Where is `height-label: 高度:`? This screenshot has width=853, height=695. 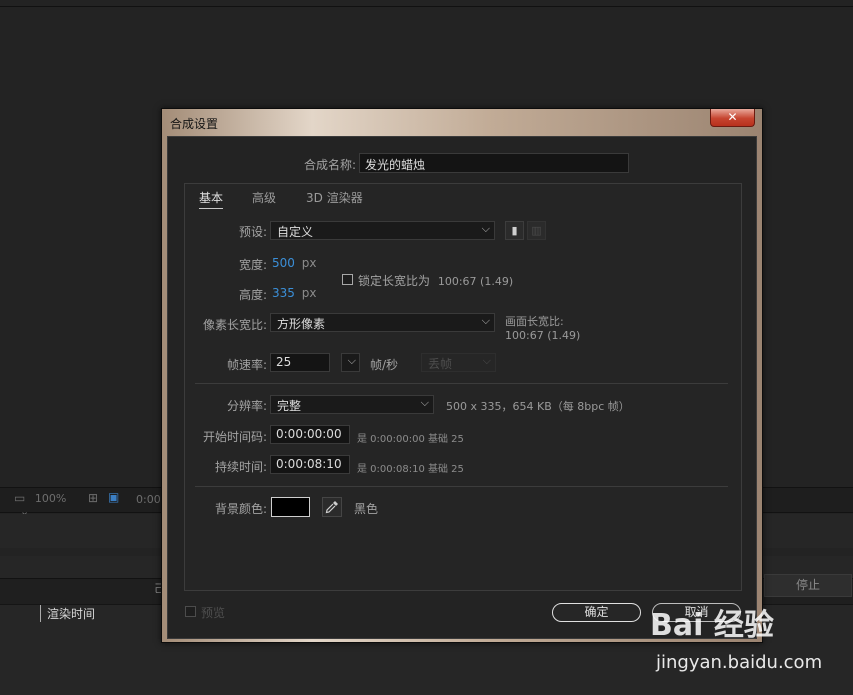 height-label: 高度: is located at coordinates (252, 295).